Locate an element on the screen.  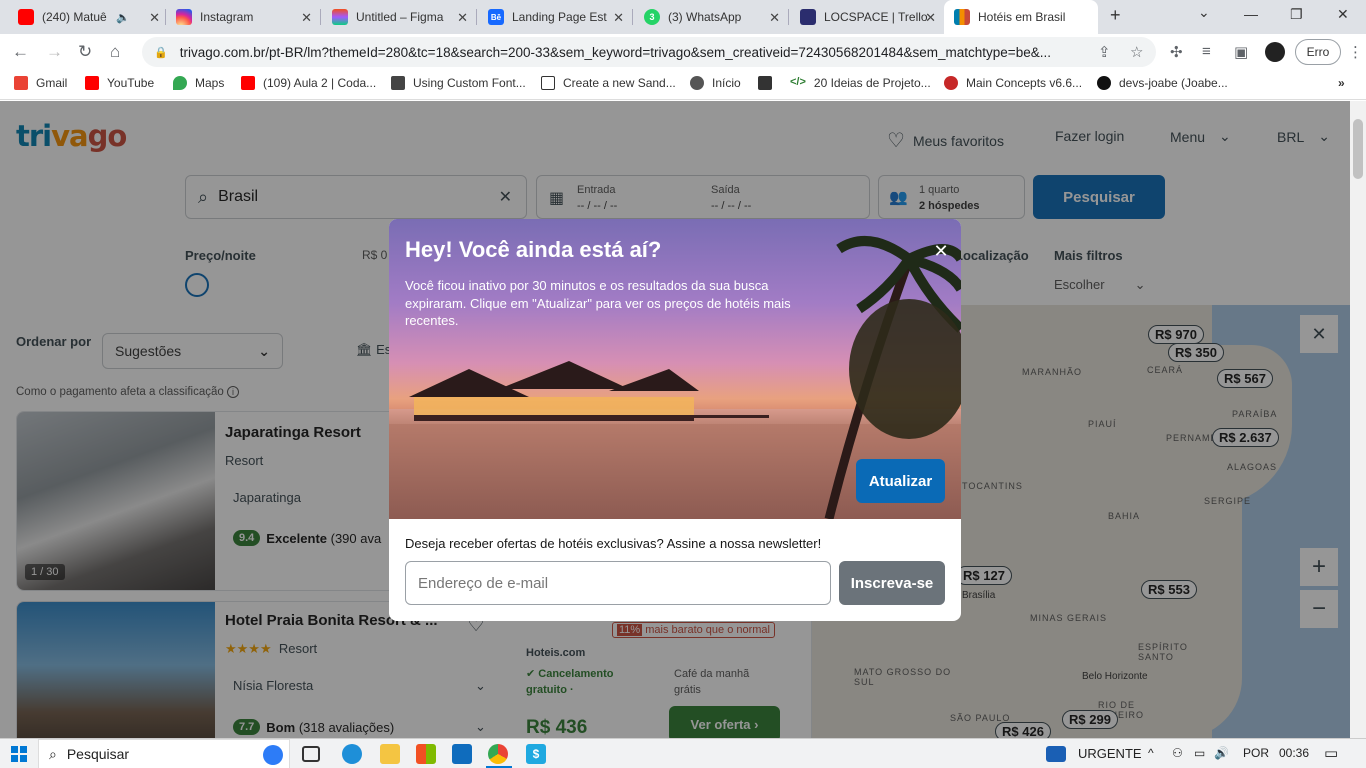
sidepanel-icon: ▣ is located at coordinates (1241, 52).